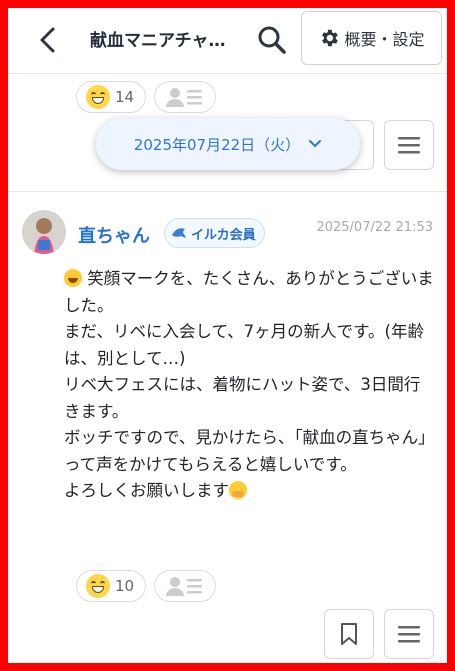  Describe the element at coordinates (111, 586) in the screenshot. I see `reaction-button: 10` at that location.